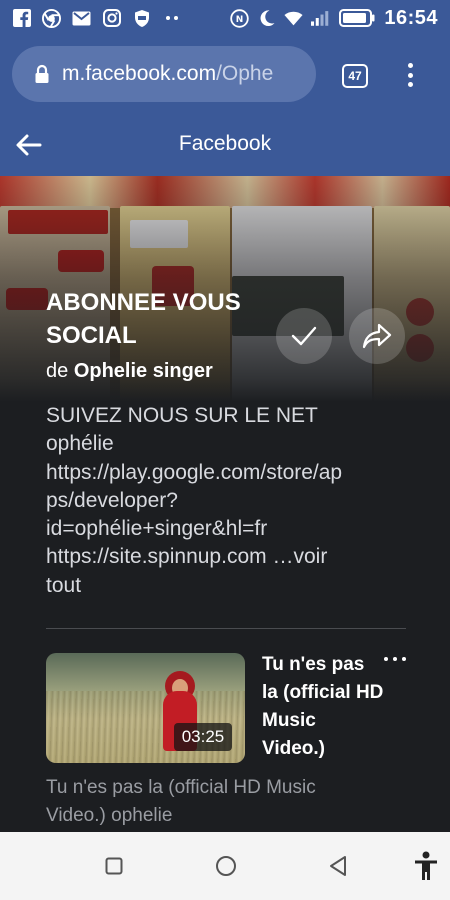  I want to click on system-icons: N 16:54, so click(334, 18).